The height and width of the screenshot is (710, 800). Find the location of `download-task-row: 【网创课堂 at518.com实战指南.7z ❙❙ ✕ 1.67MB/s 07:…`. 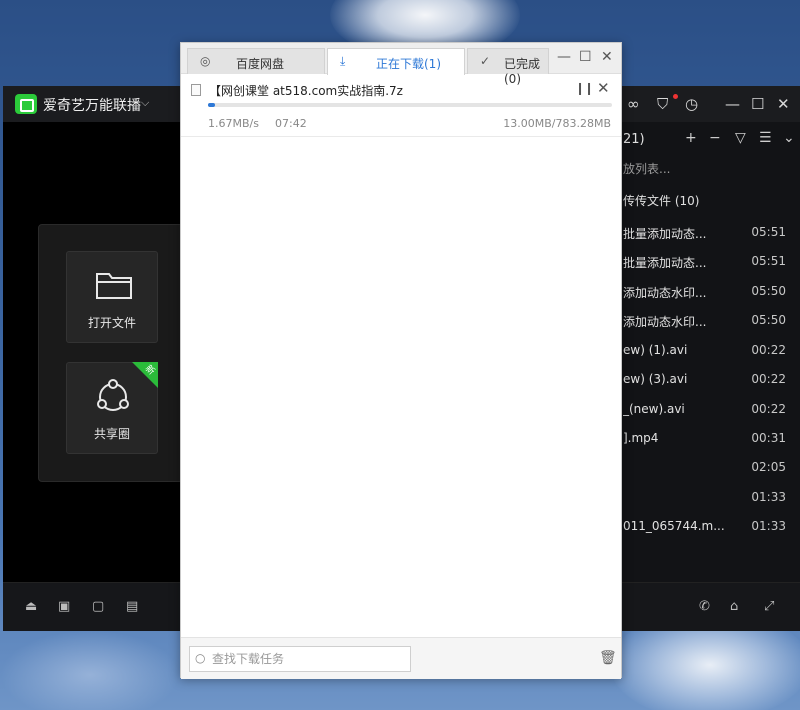

download-task-row: 【网创课堂 at518.com实战指南.7z ❙❙ ✕ 1.67MB/s 07:… is located at coordinates (401, 106).